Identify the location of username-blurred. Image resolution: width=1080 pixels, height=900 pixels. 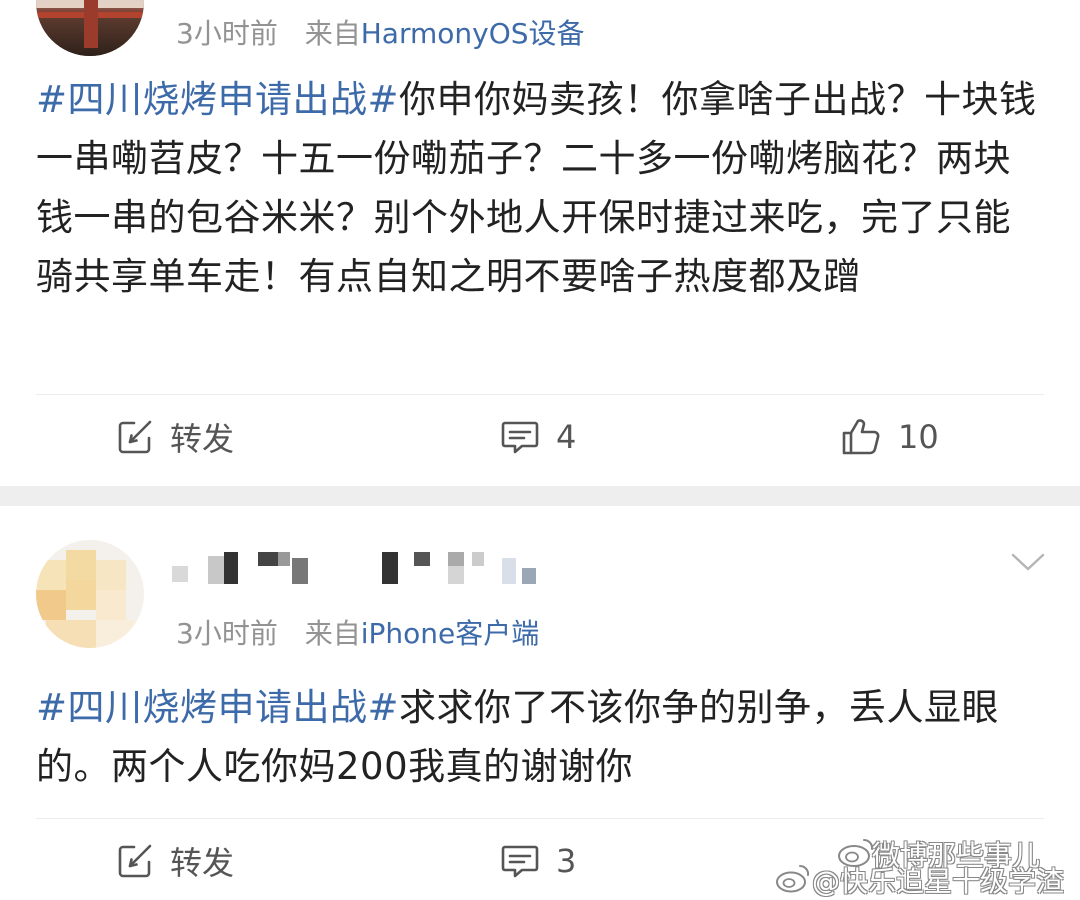
(362, 568).